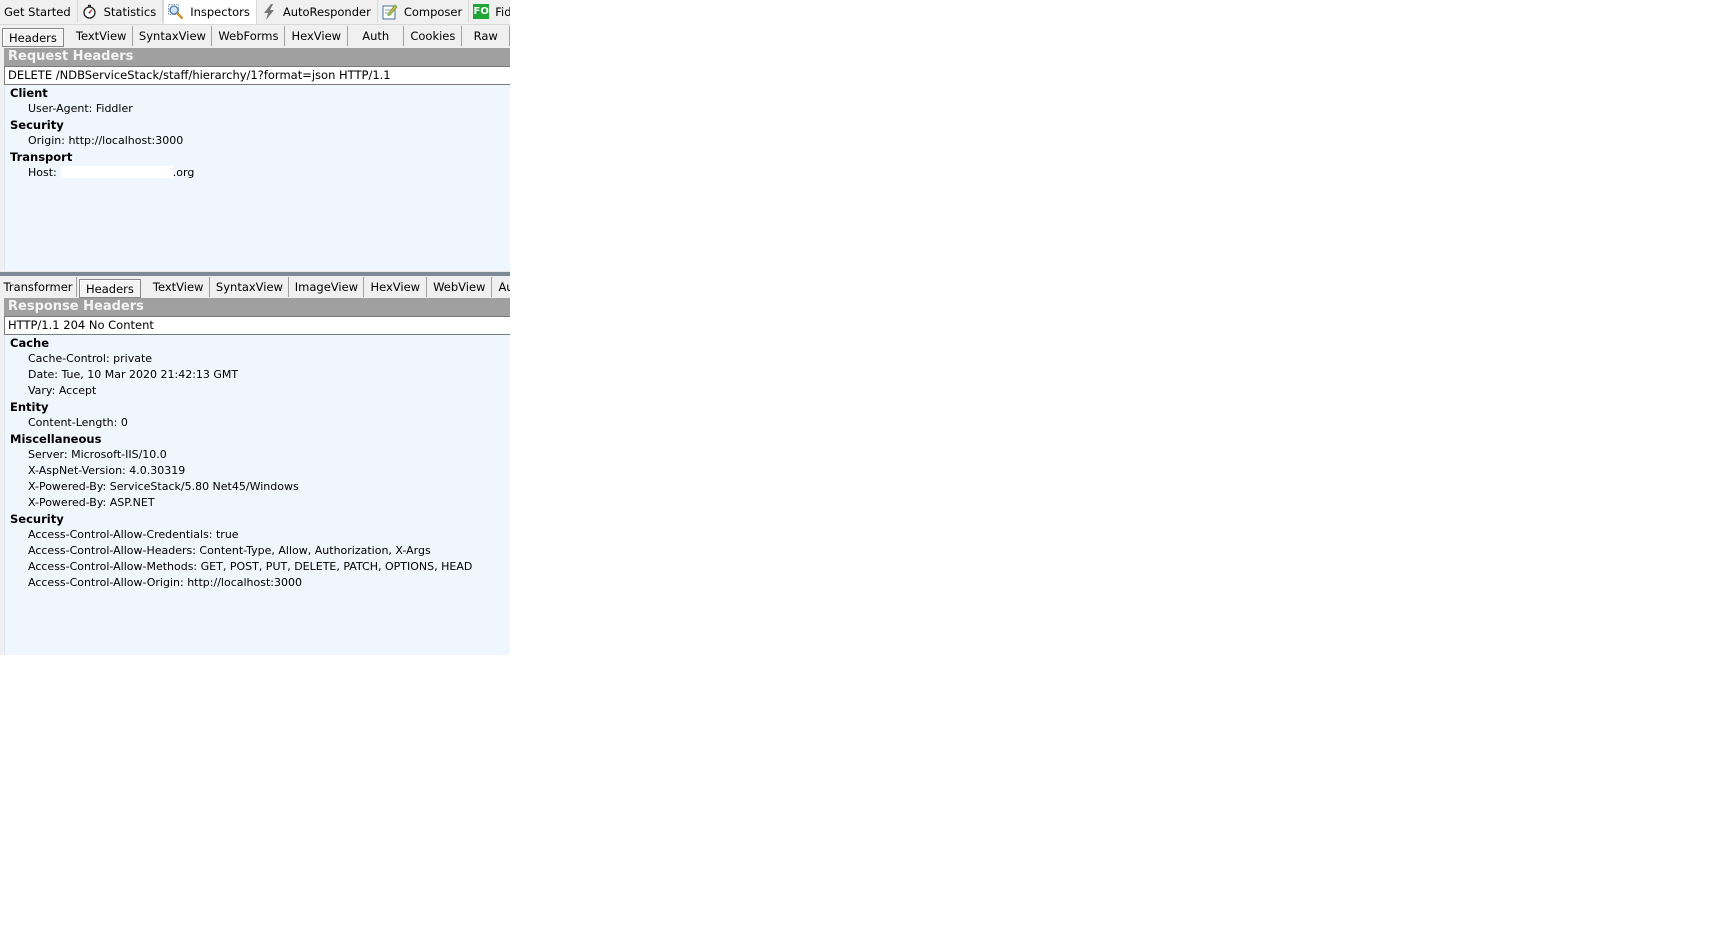 The width and height of the screenshot is (1728, 945). Describe the element at coordinates (501, 287) in the screenshot. I see `response-tab-auth: Au` at that location.